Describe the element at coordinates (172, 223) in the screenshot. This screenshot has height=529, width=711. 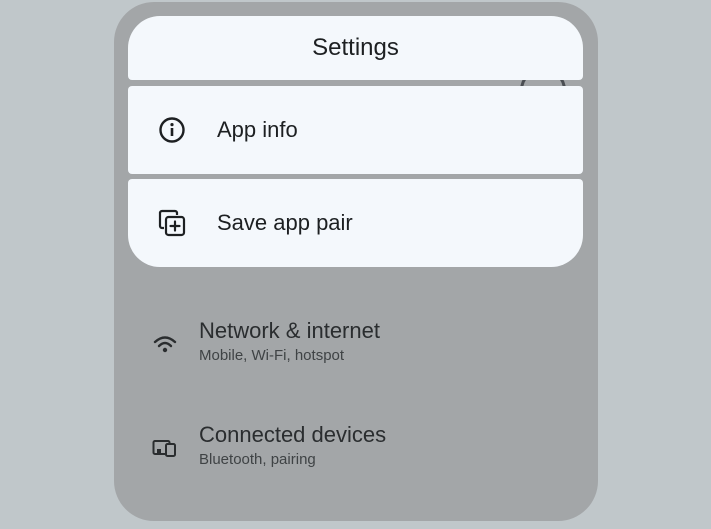
I see `save-app-pair-icon` at that location.